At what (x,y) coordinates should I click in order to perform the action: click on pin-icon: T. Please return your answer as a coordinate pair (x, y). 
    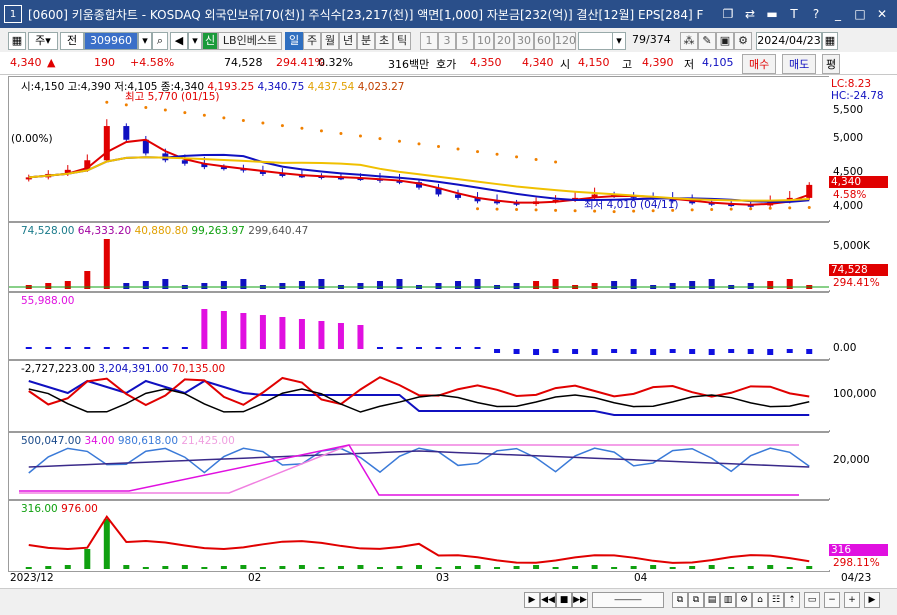
    Looking at the image, I should click on (794, 14).